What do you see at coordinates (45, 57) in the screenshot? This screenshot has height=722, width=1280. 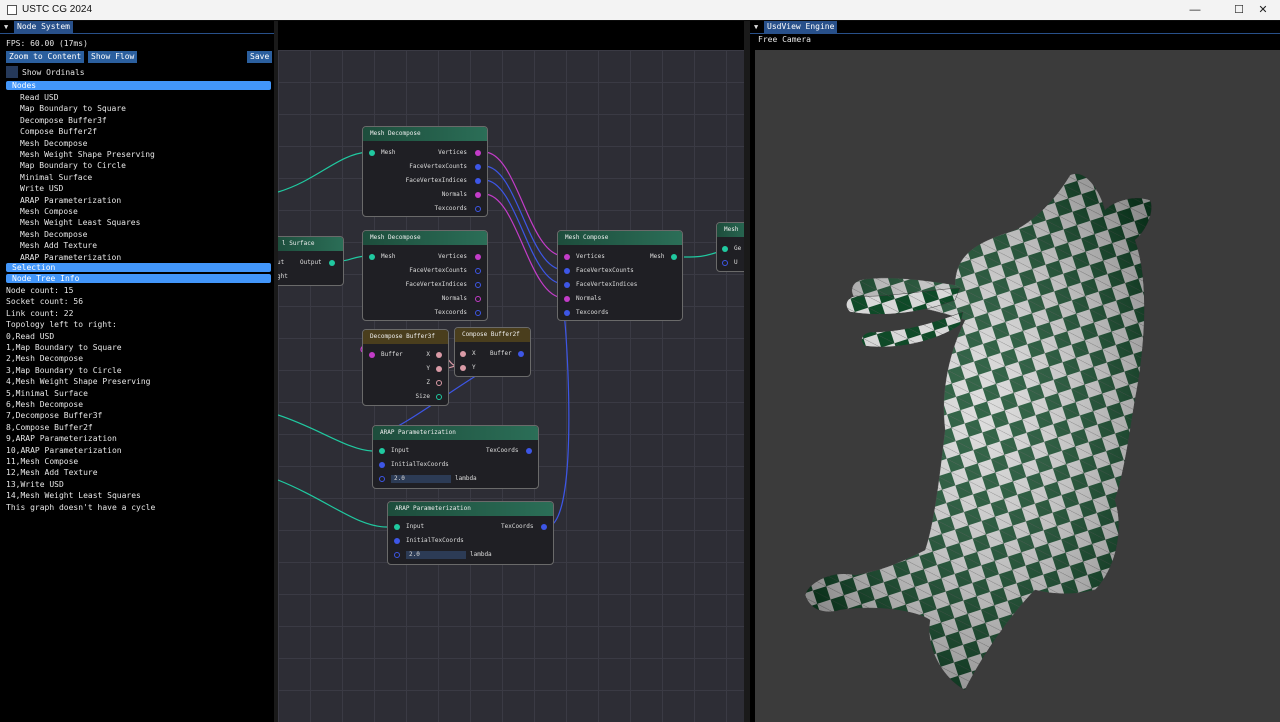 I see `zoom-to-content-button: Zoom to Content` at bounding box center [45, 57].